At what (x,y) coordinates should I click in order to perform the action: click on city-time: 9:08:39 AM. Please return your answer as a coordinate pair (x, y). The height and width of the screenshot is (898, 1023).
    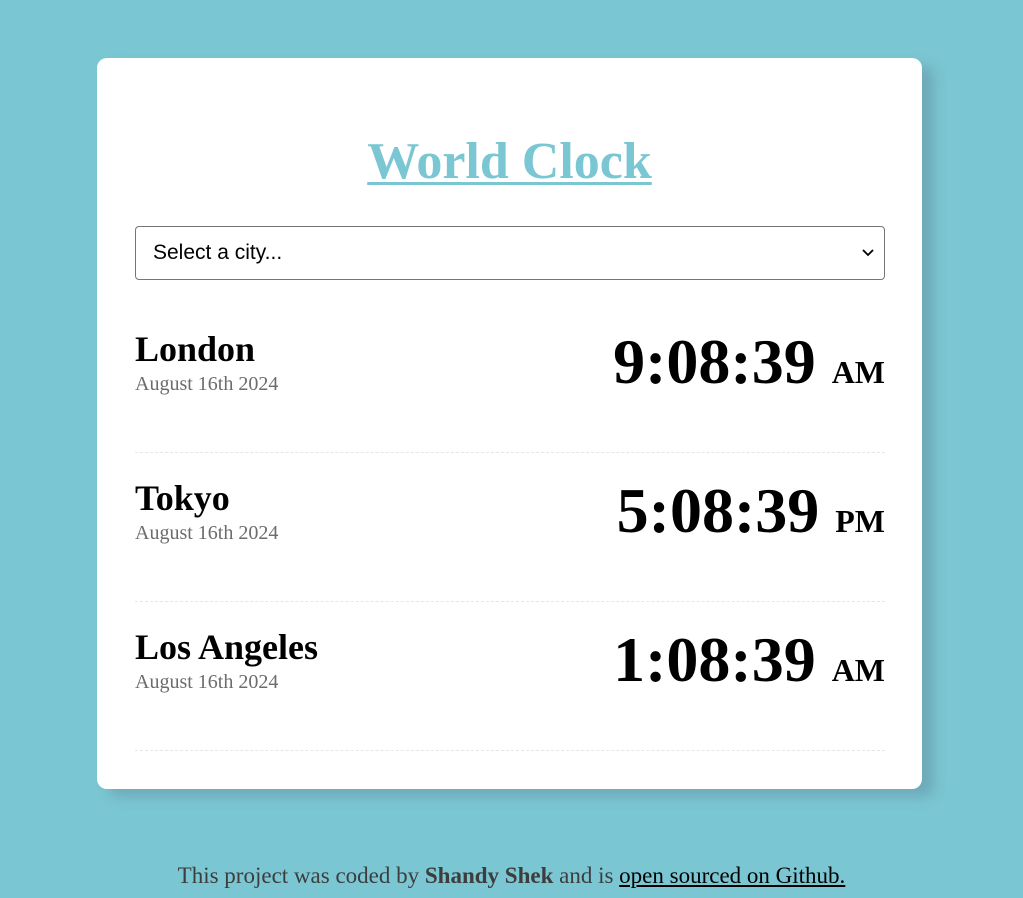
    Looking at the image, I should click on (749, 362).